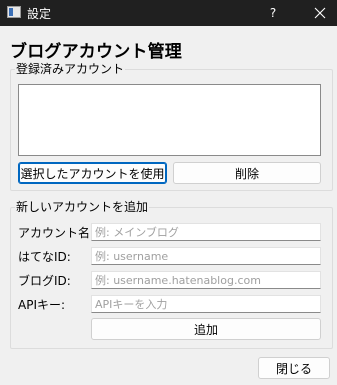  I want to click on registered-accounts-group-title: 登録済みアカウント, so click(70, 69).